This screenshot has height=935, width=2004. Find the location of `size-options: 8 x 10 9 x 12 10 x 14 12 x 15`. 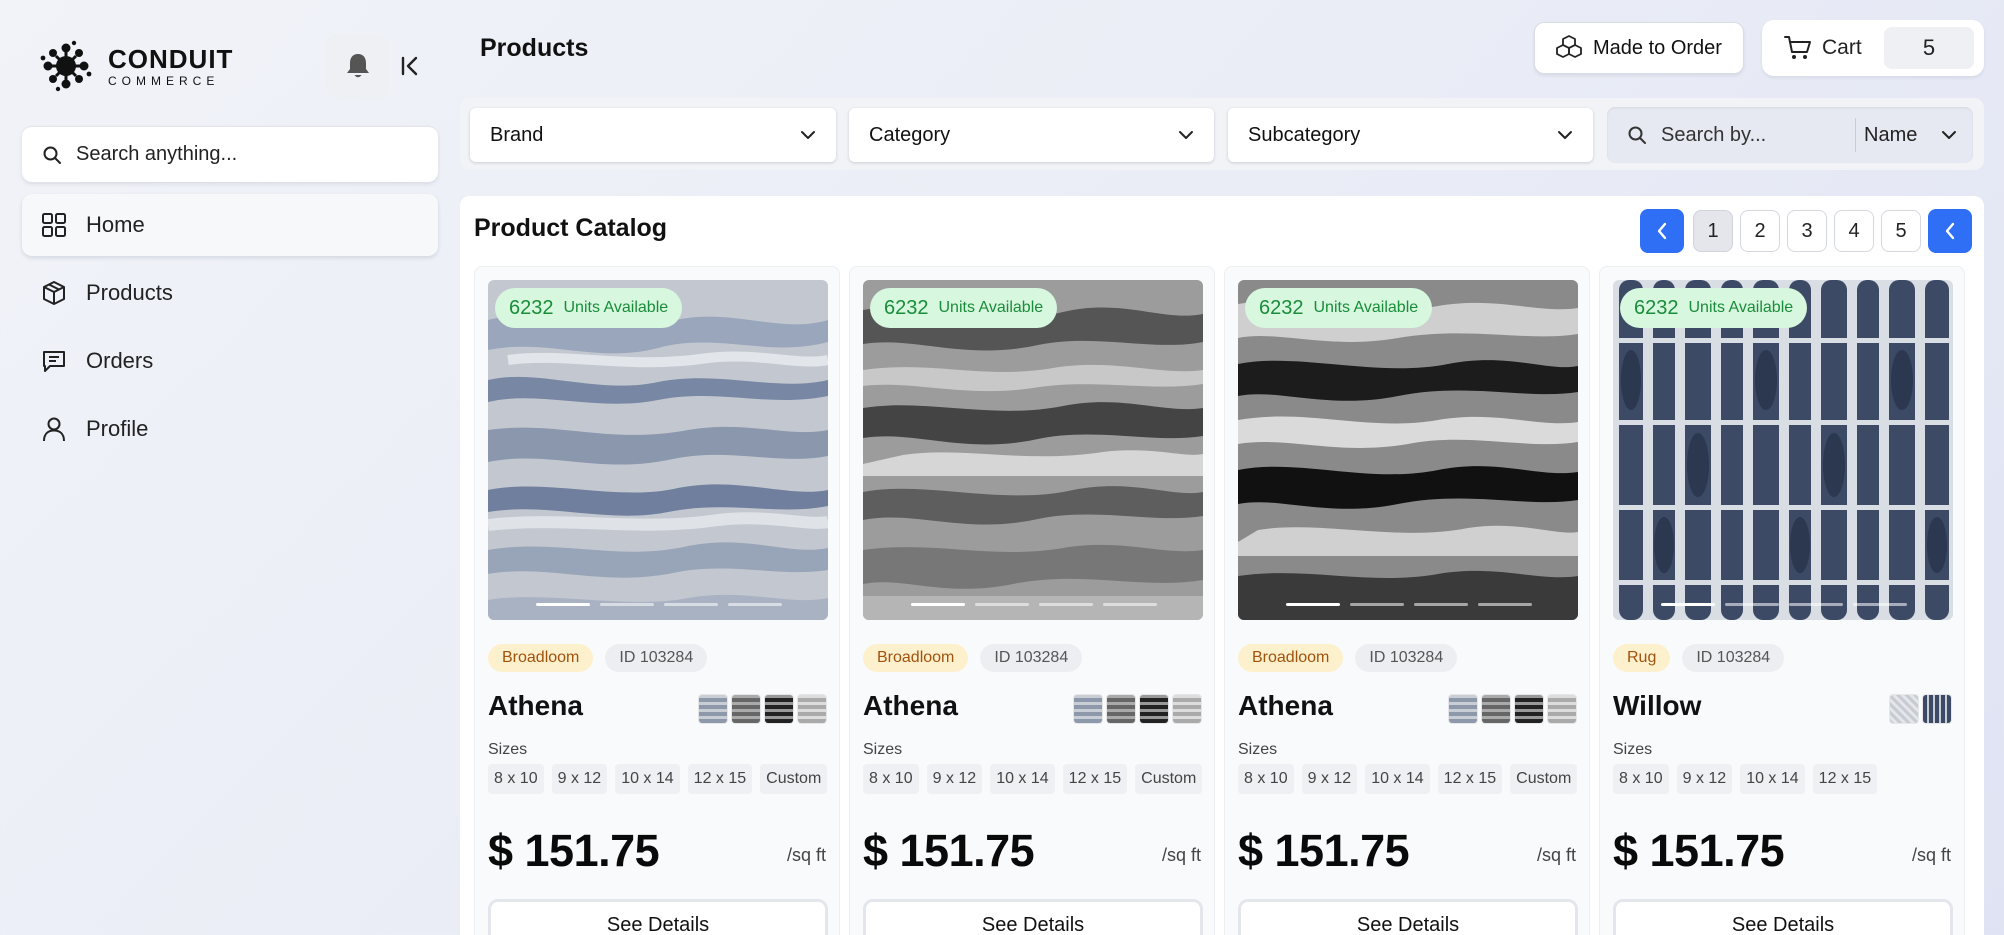

size-options: 8 x 10 9 x 12 10 x 14 12 x 15 is located at coordinates (1749, 779).